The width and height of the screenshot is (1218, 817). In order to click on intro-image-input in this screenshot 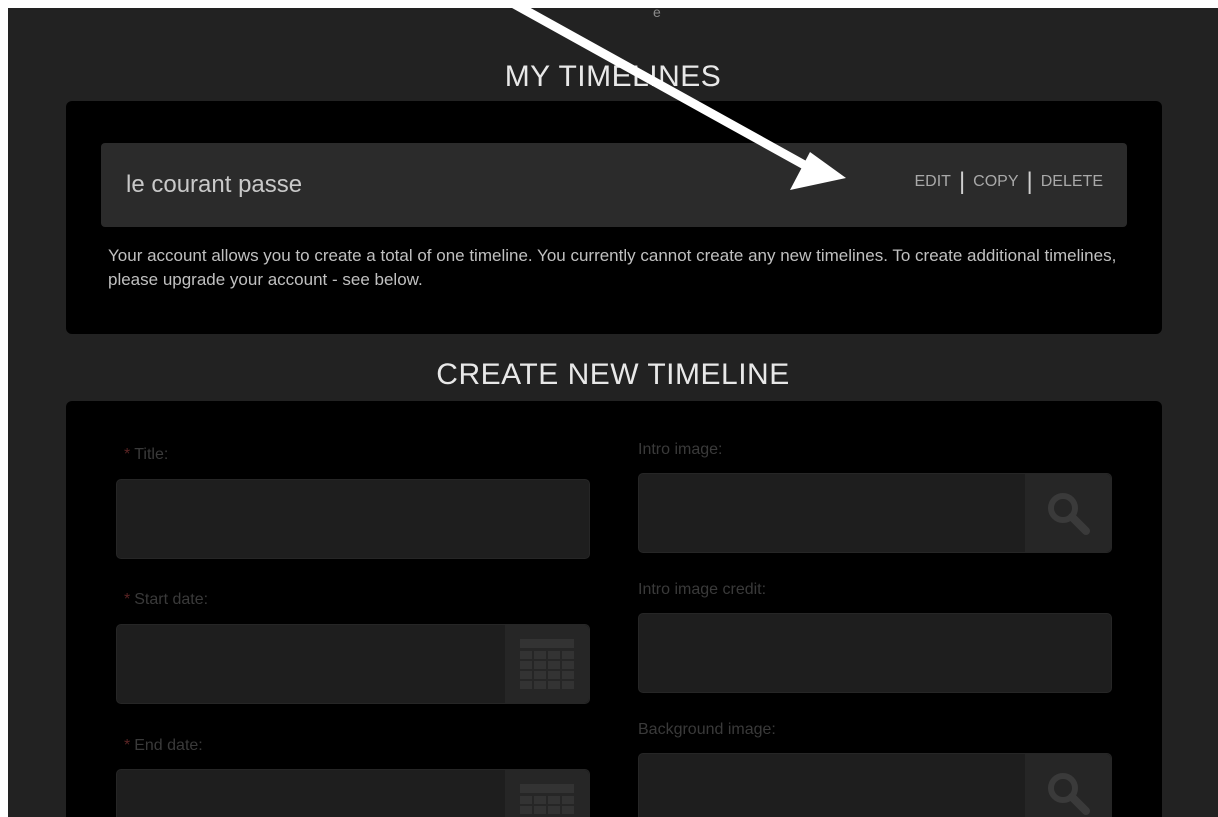, I will do `click(833, 513)`.